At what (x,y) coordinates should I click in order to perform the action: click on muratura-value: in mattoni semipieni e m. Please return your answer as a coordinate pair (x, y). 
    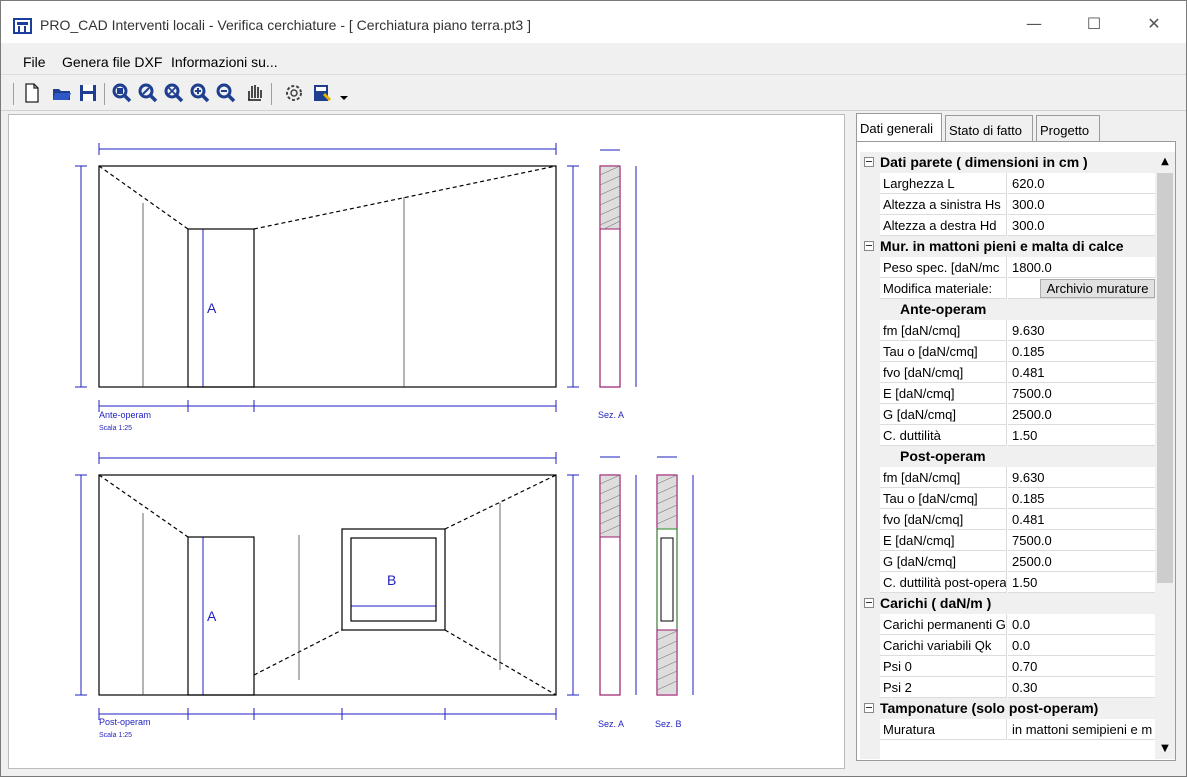
    Looking at the image, I should click on (1081, 729).